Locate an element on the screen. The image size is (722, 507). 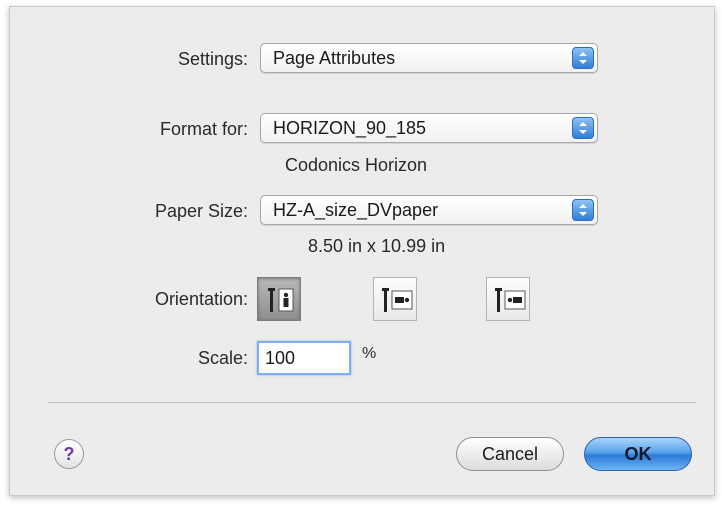
divider is located at coordinates (372, 402).